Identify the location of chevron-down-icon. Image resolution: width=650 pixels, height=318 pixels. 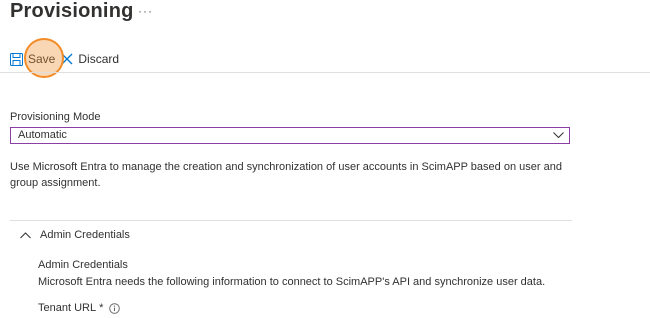
(558, 135).